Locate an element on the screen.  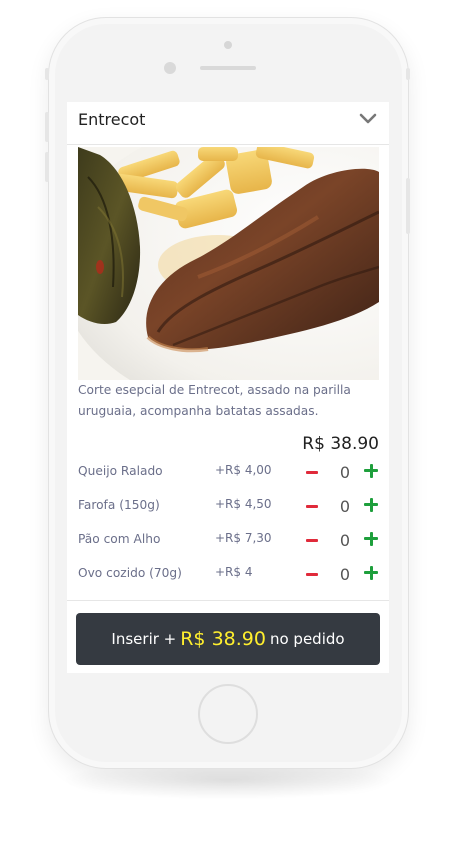
add-to-order-button: Inserir + R$ 38.90 no pedido is located at coordinates (228, 639).